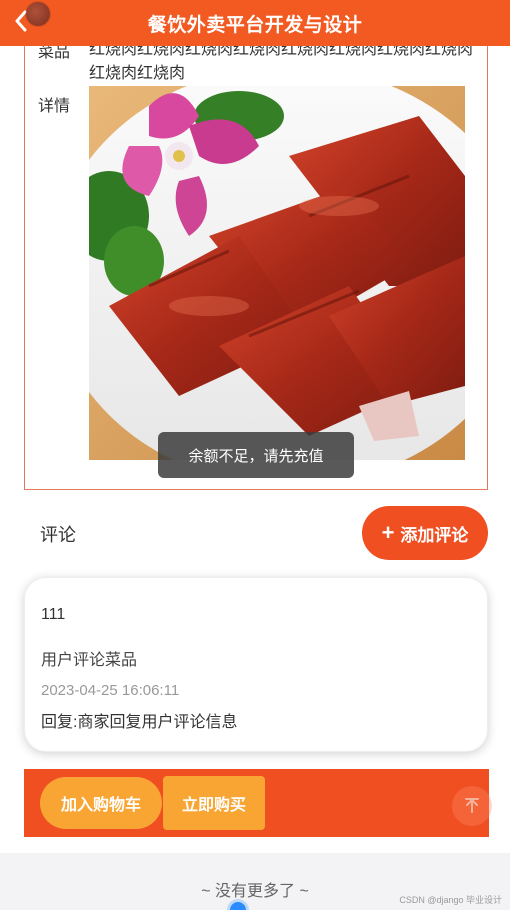  Describe the element at coordinates (54, 106) in the screenshot. I see `dish-detail-label: 详情` at that location.